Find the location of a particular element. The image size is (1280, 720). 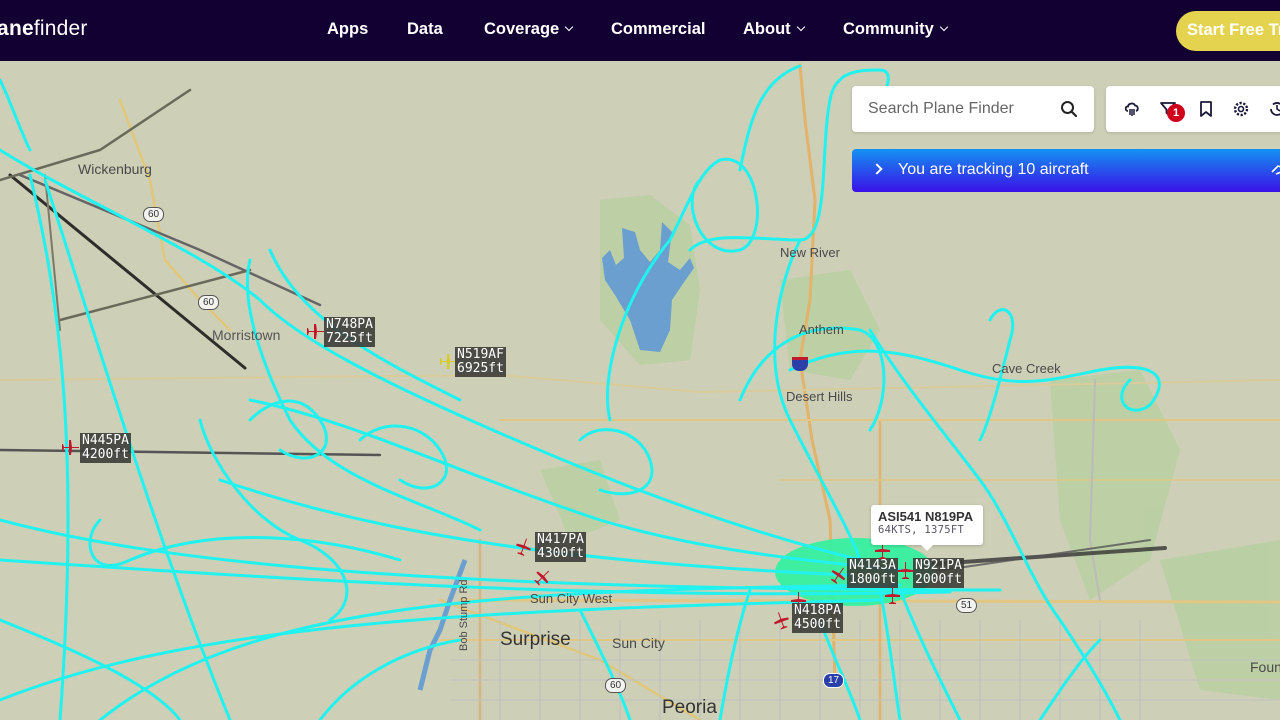

chevron-right-icon is located at coordinates (877, 169).